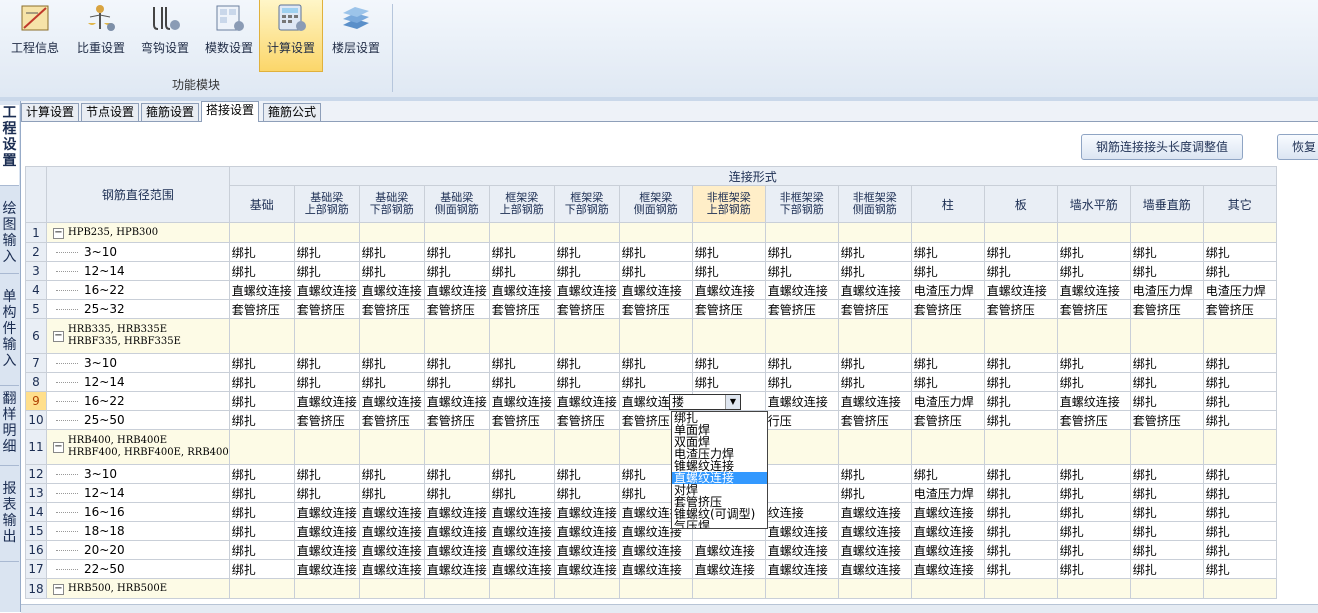 This screenshot has width=1318, height=613. What do you see at coordinates (36, 493) in the screenshot?
I see `row-number: 13` at bounding box center [36, 493].